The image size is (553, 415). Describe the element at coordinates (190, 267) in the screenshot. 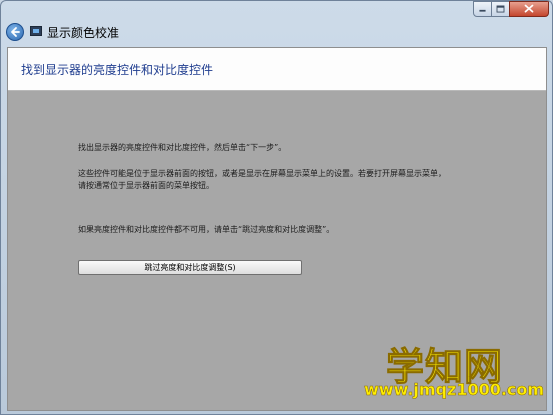

I see `skip-adjustment-button: 跳过亮度和对比度调整(S)` at that location.